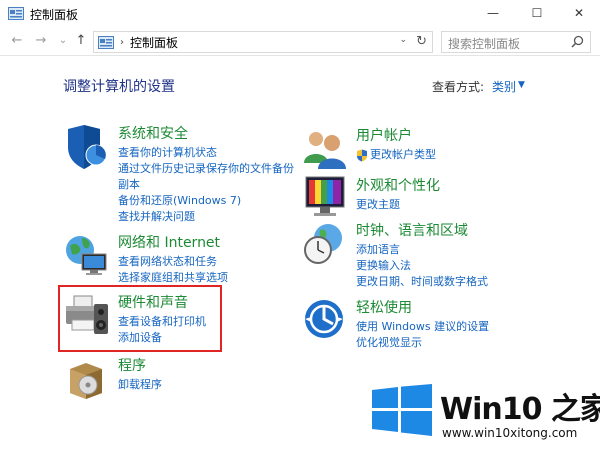  What do you see at coordinates (521, 85) in the screenshot?
I see `view-by-arrow-icon: ▼` at bounding box center [521, 85].